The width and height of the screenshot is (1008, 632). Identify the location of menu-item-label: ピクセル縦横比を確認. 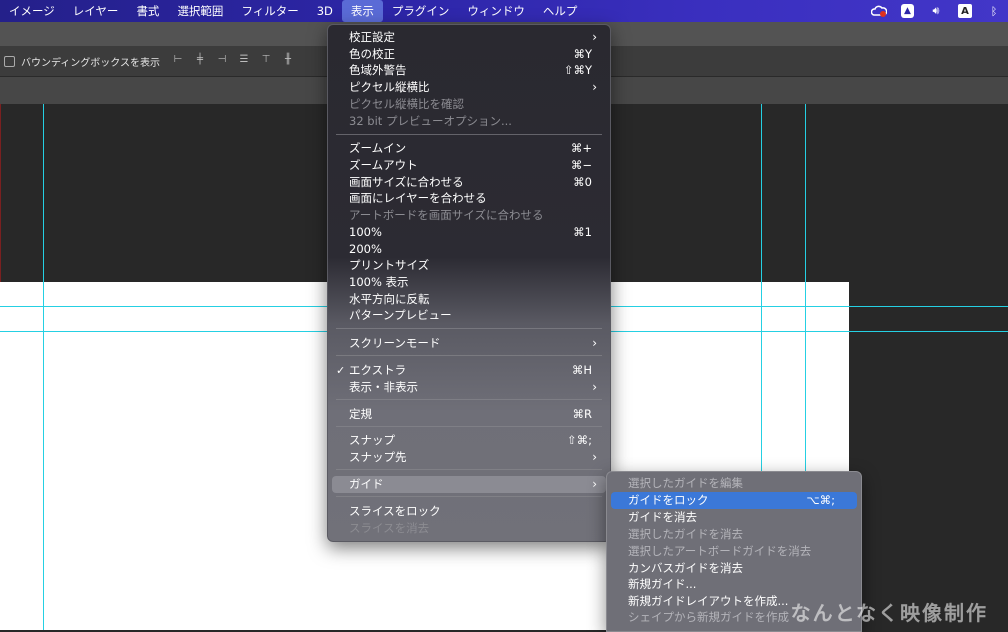
(406, 104).